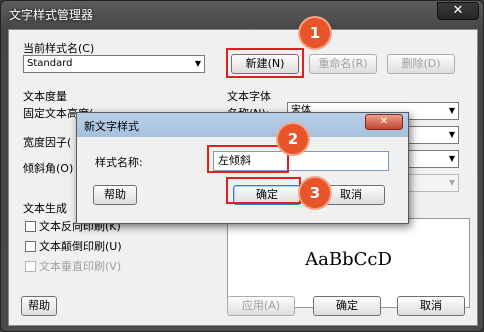 The width and height of the screenshot is (484, 332). I want to click on text-generation-group-title: 文本生成, so click(45, 208).